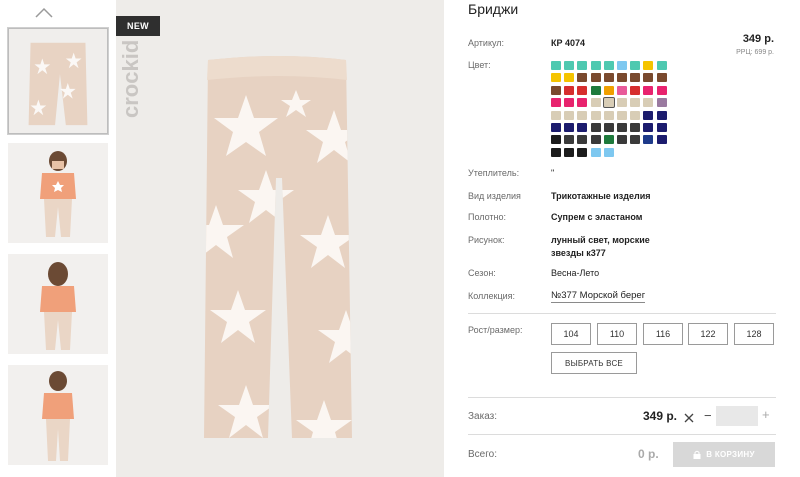  Describe the element at coordinates (486, 43) in the screenshot. I see `article-label: Артикул:` at that location.